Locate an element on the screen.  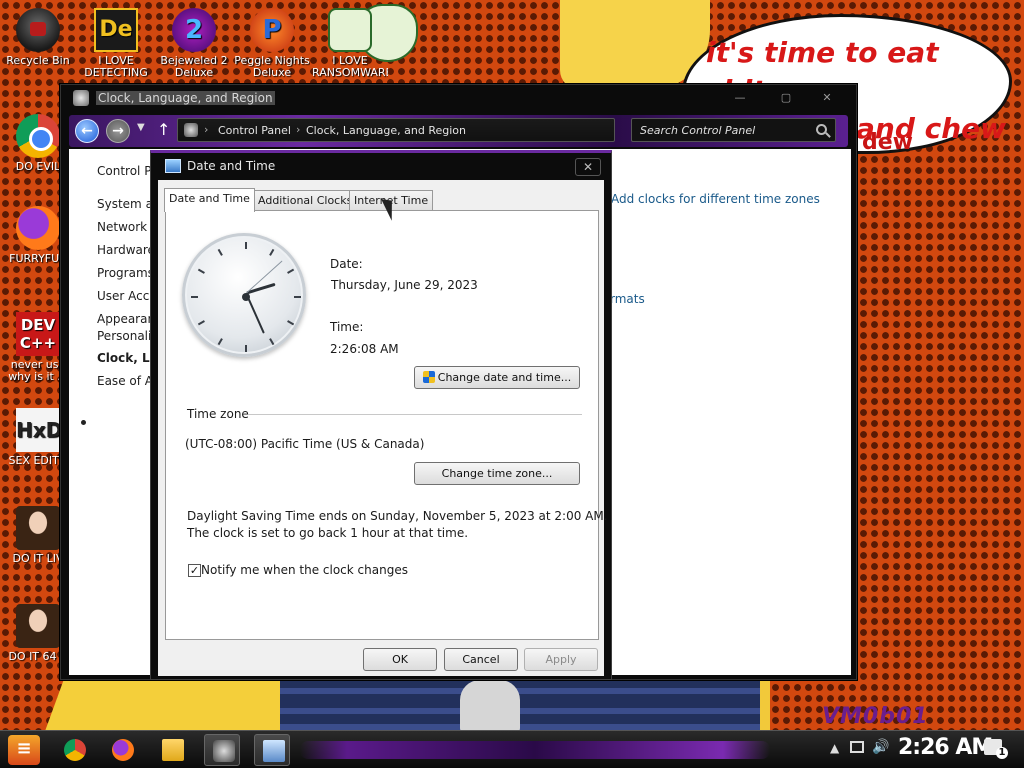
taskbar-date-time is located at coordinates (272, 750).